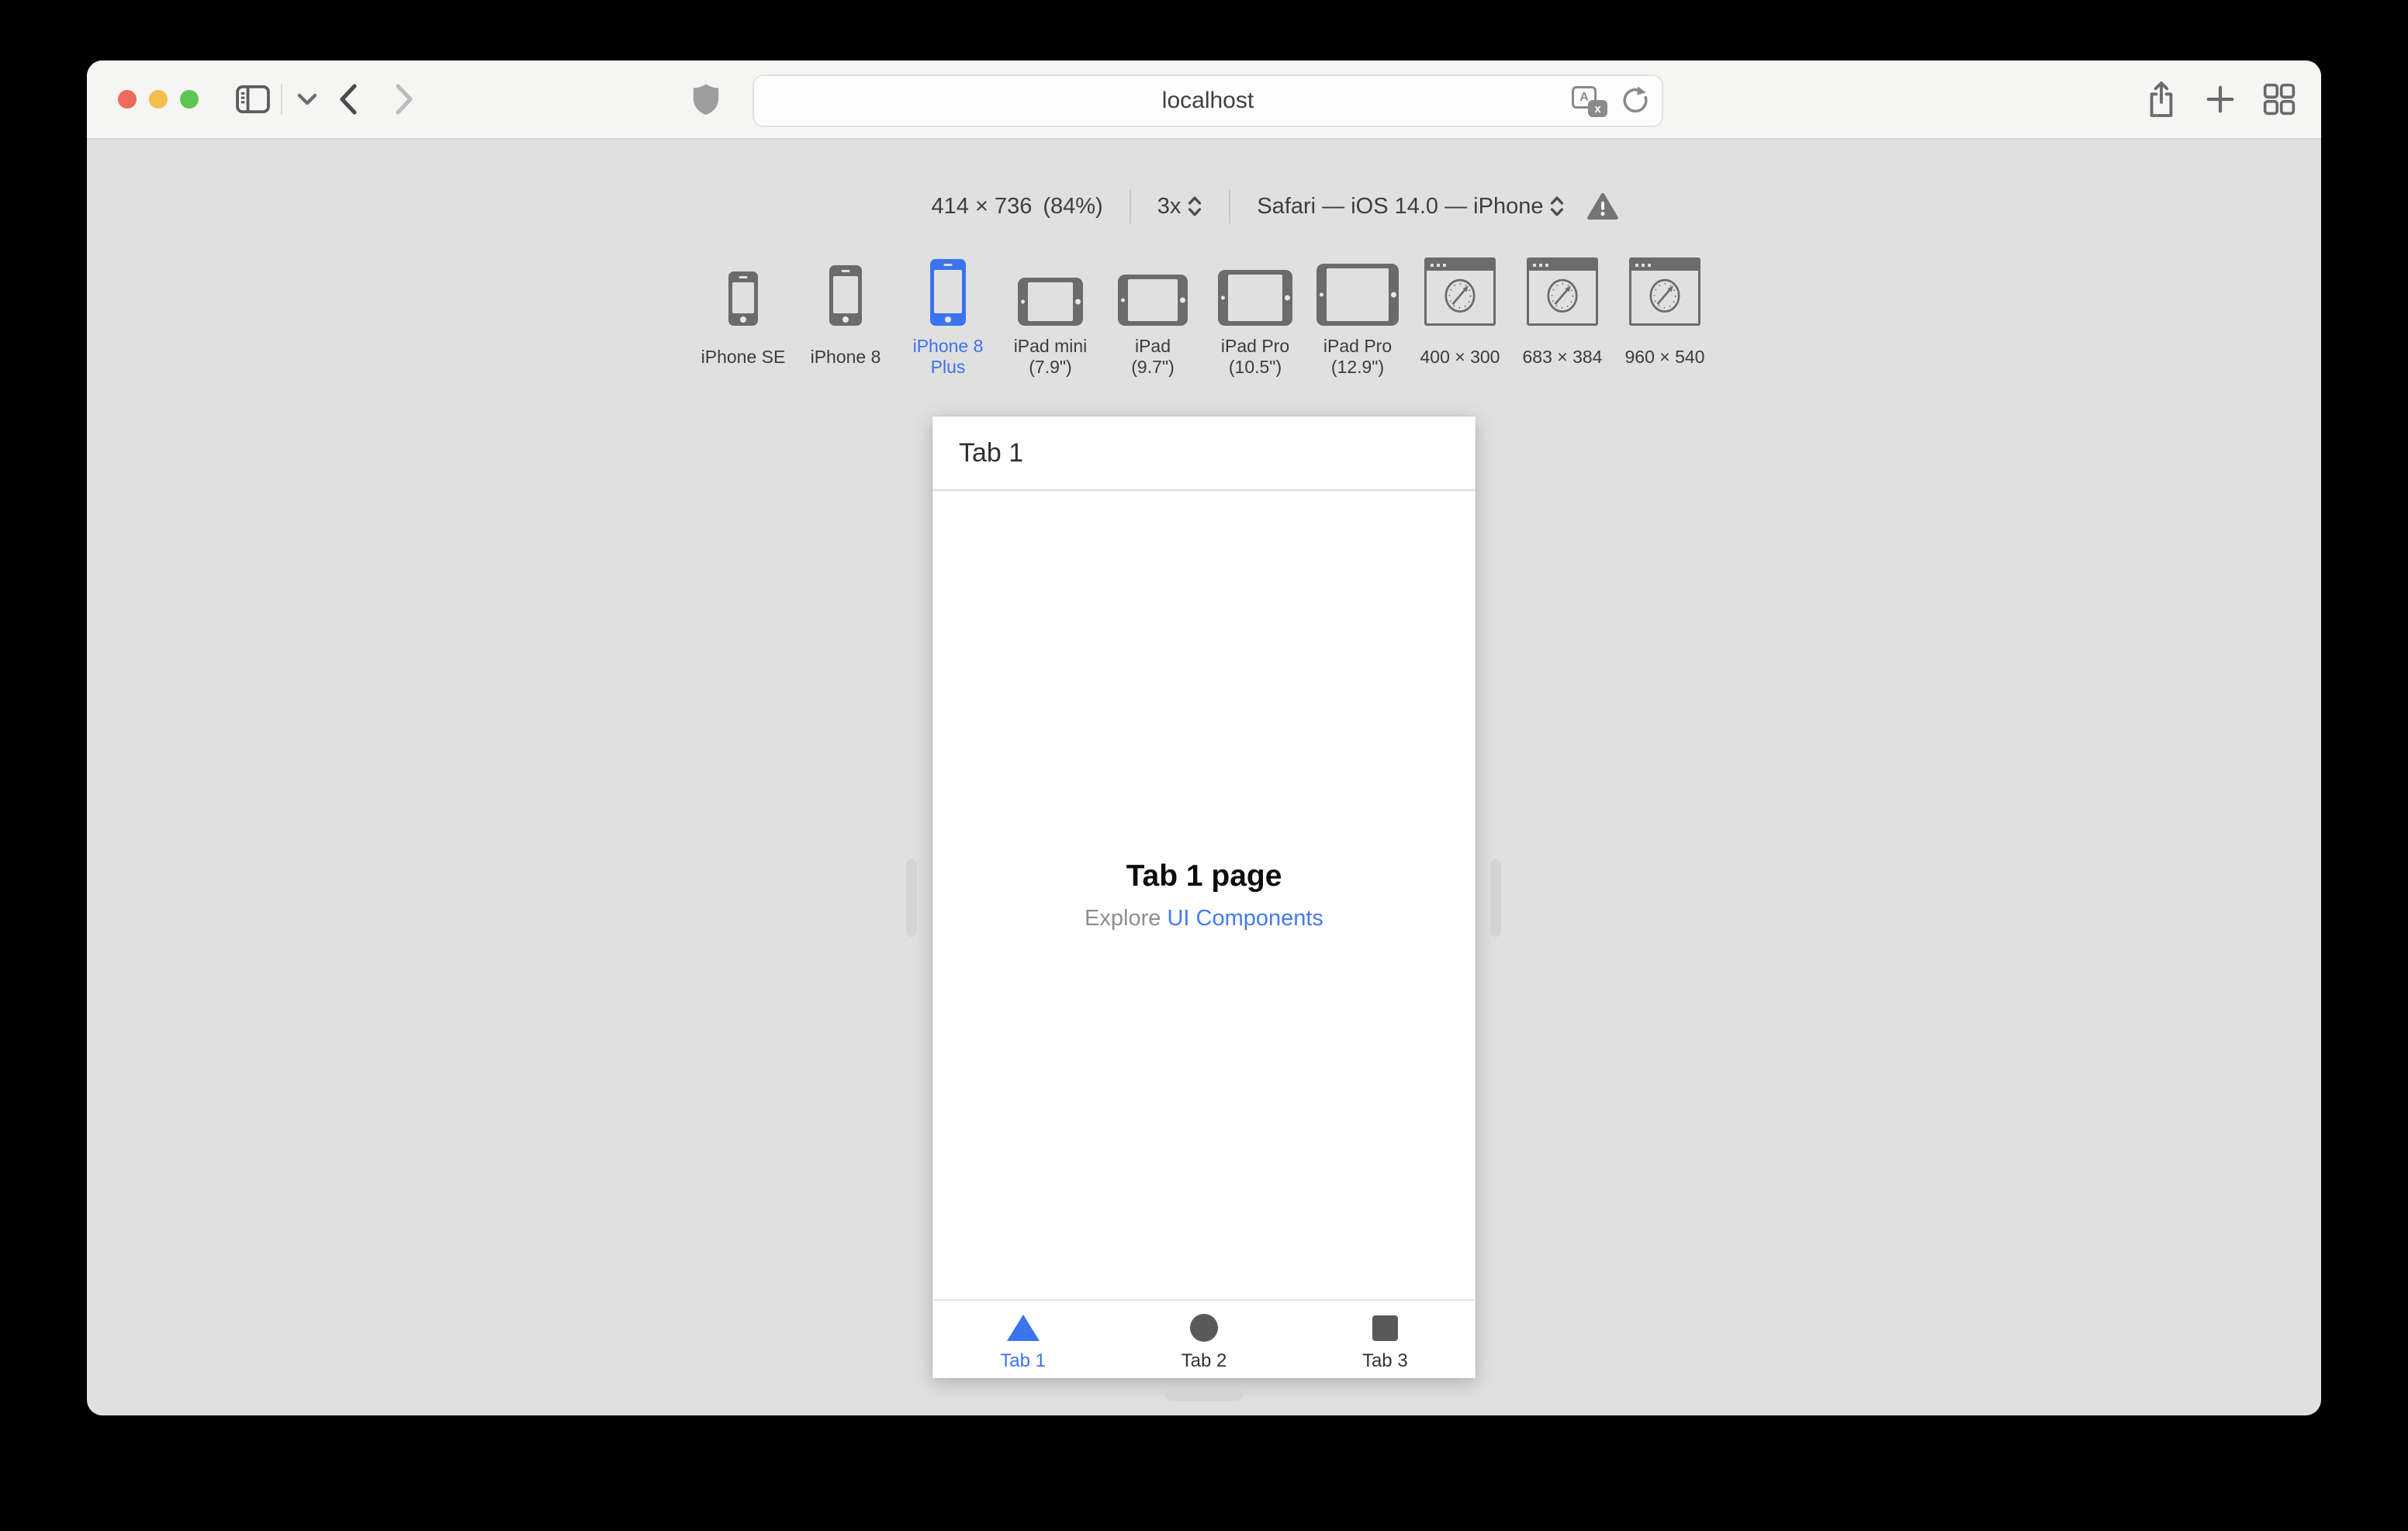  I want to click on ipad-icon, so click(1153, 300).